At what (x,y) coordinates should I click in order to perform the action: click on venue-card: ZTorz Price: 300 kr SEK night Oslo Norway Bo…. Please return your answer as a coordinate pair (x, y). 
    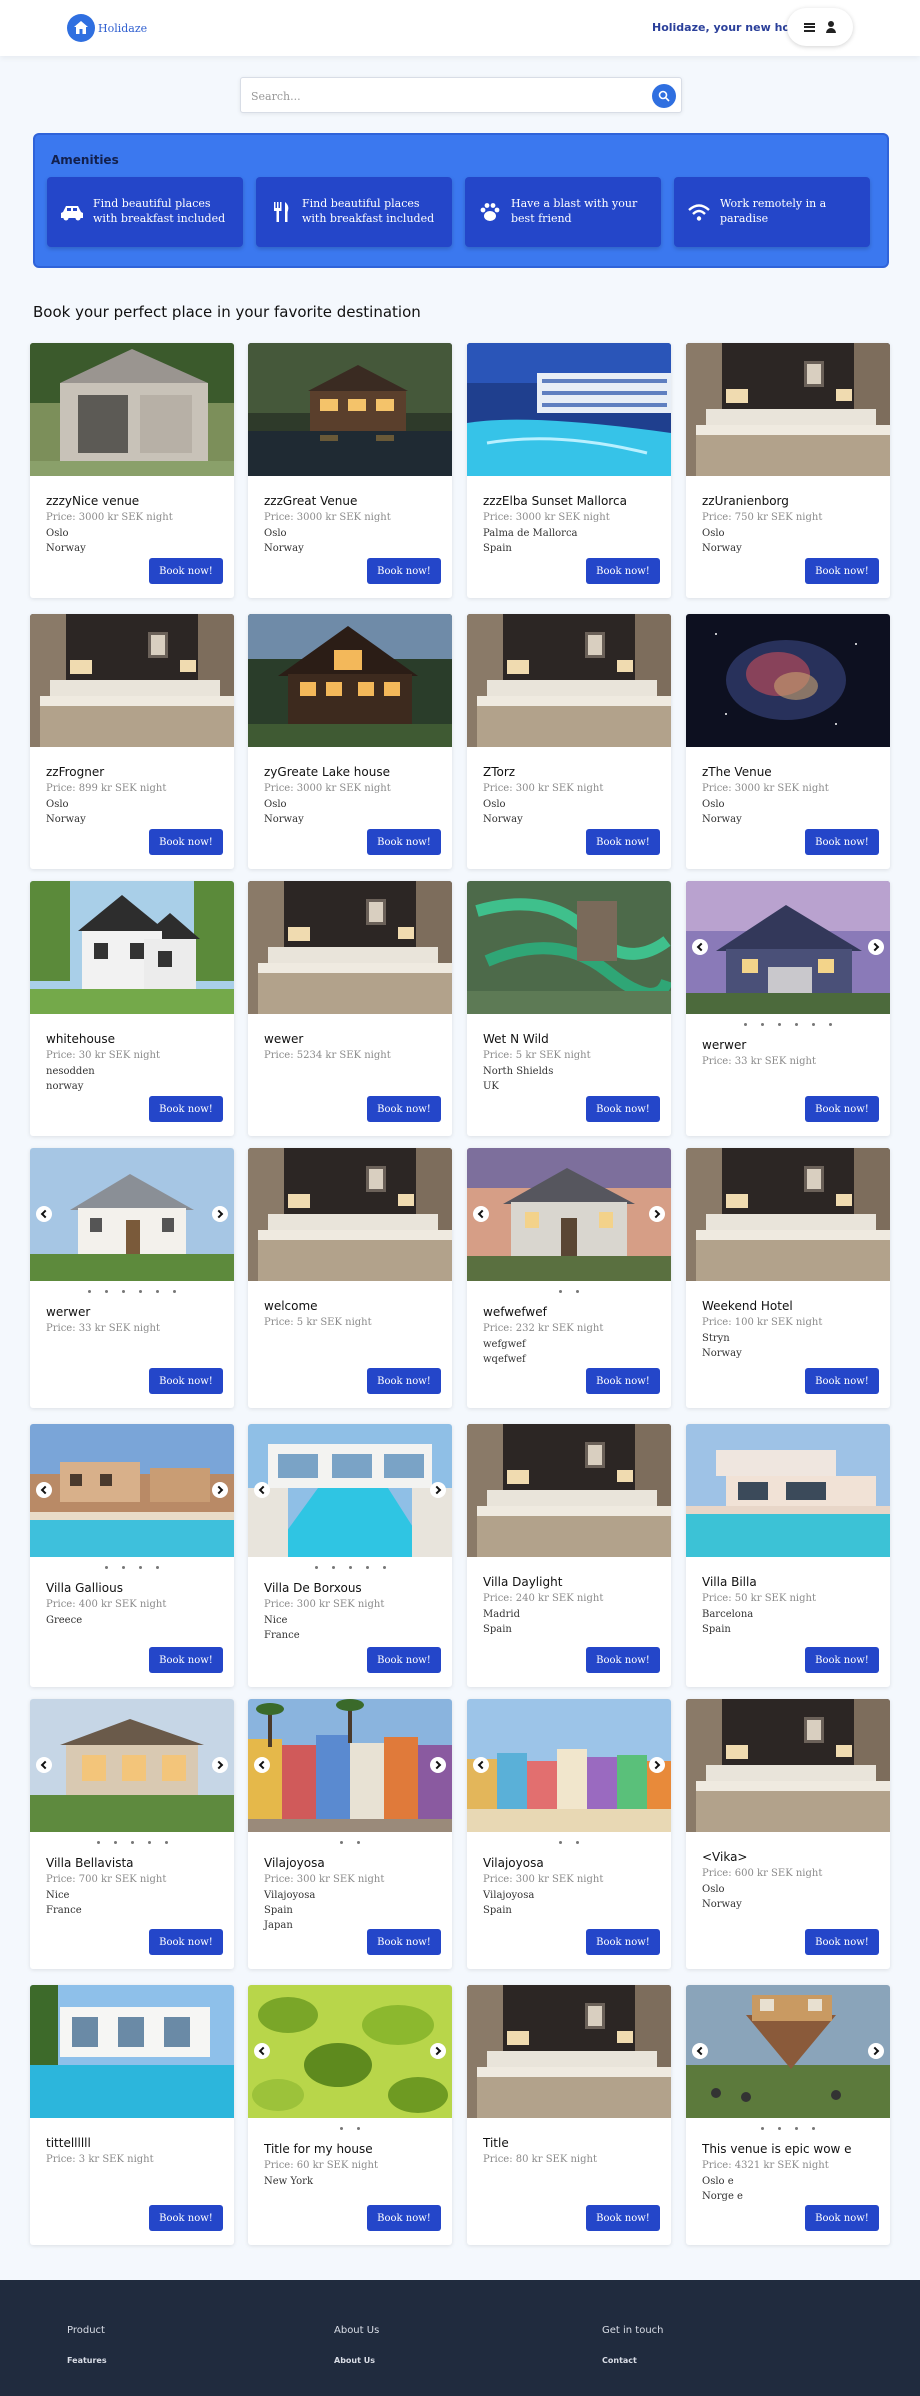
    Looking at the image, I should click on (569, 741).